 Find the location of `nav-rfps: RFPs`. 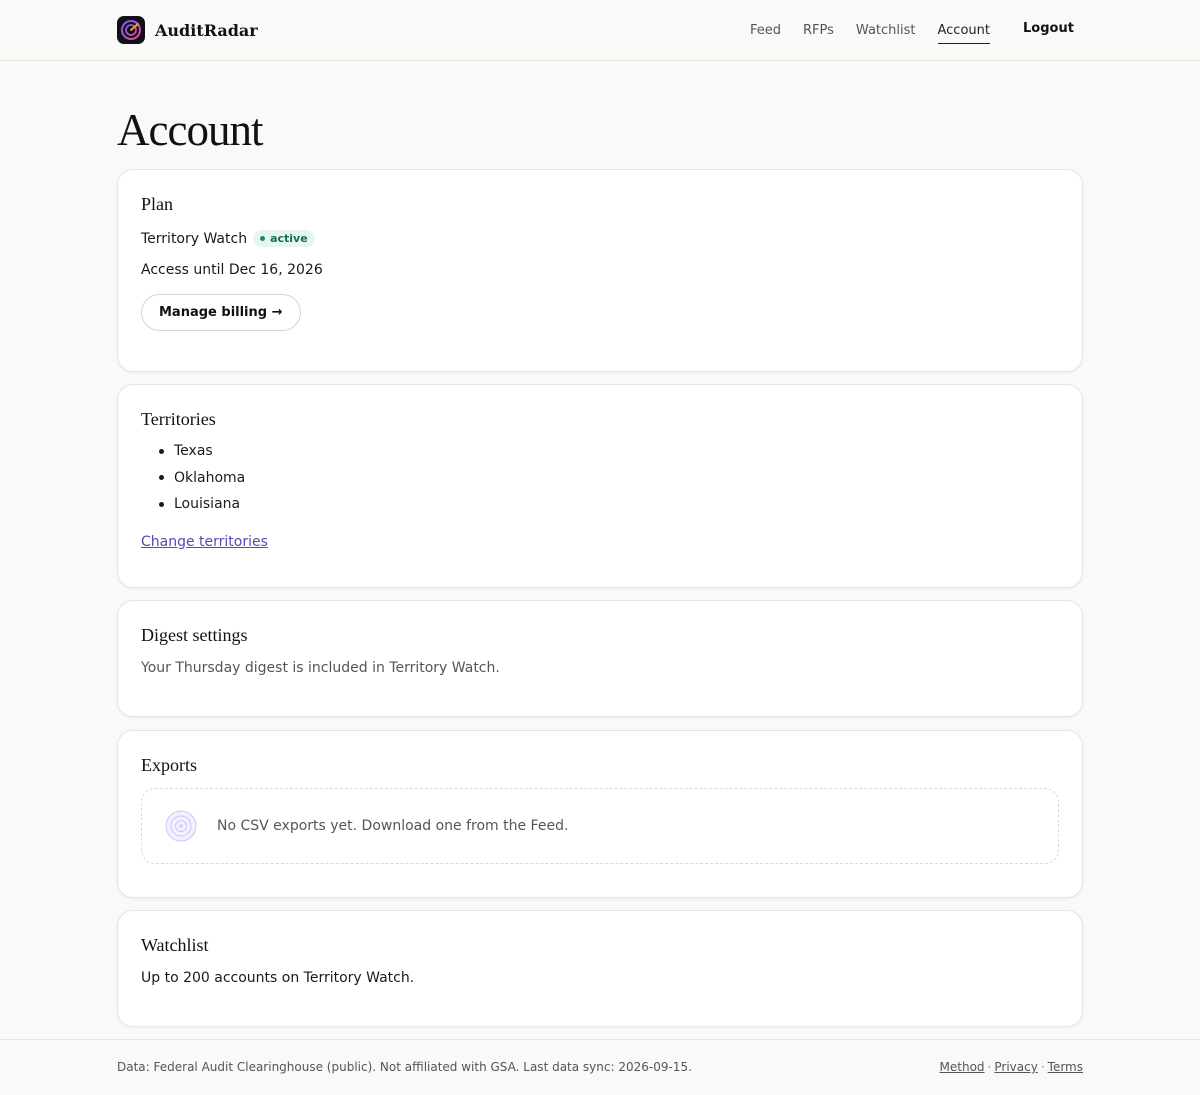

nav-rfps: RFPs is located at coordinates (818, 30).